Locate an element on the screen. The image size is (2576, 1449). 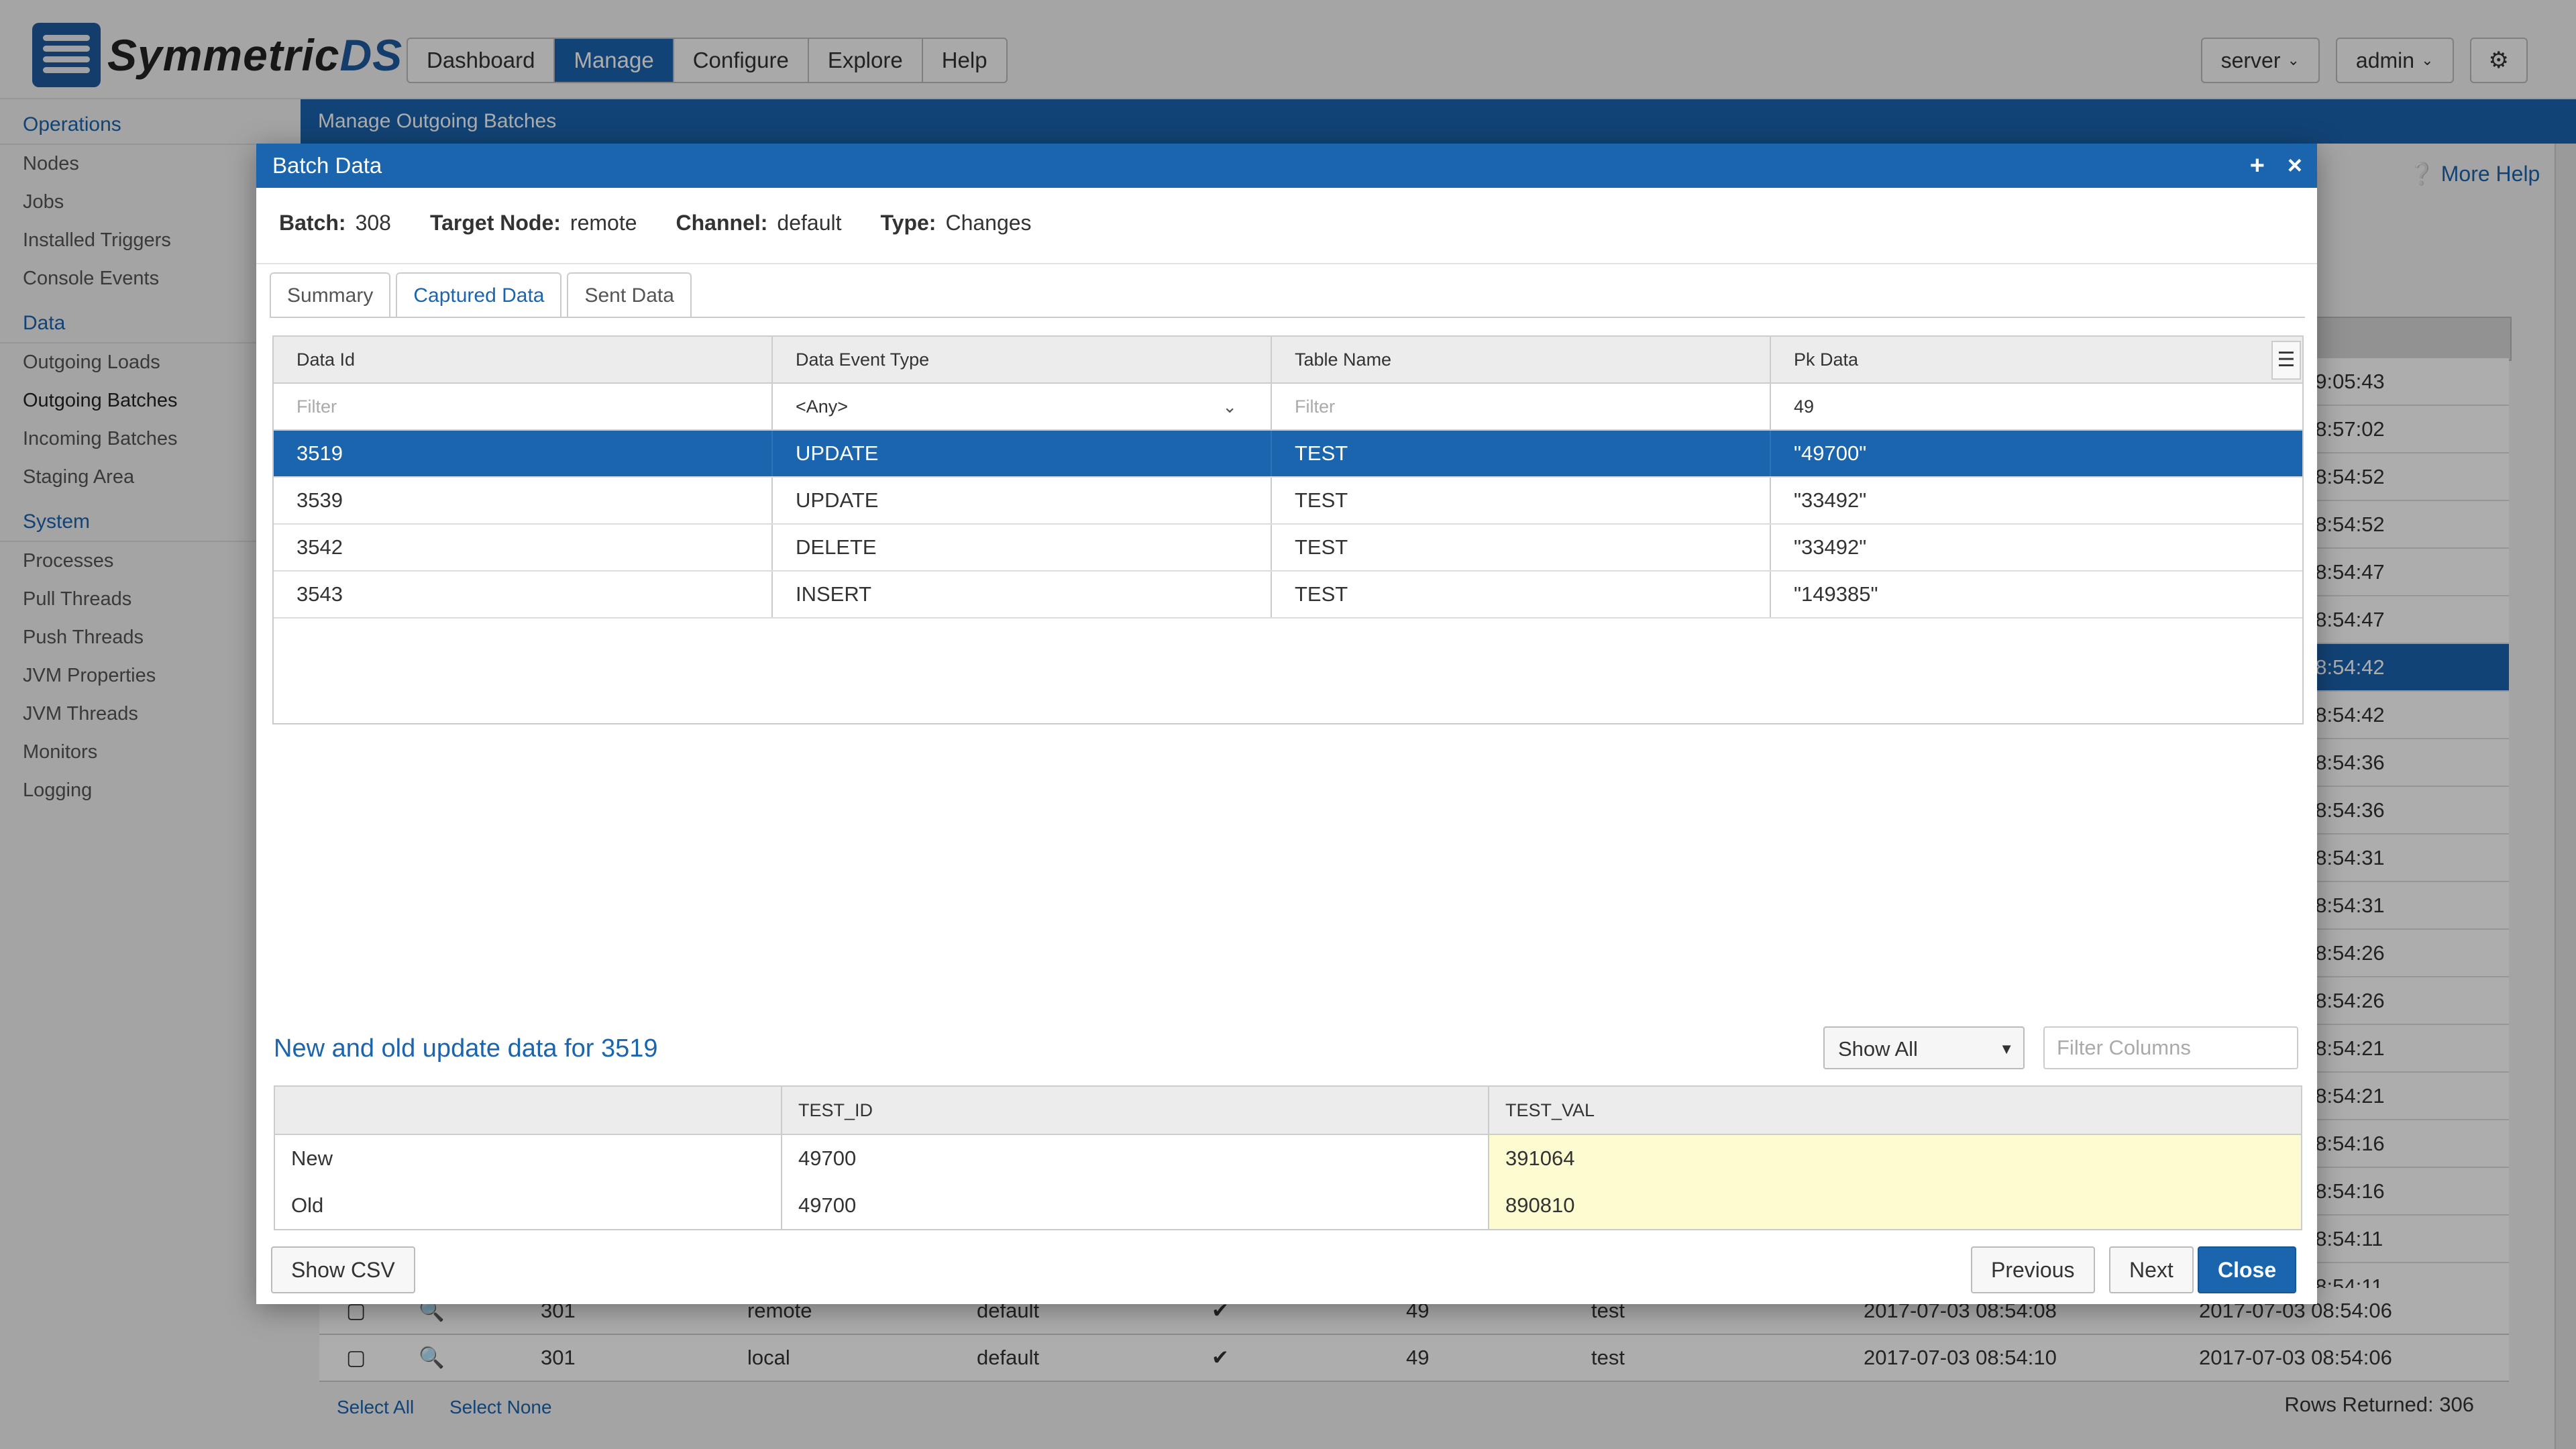
table-row: New 49700 391064 is located at coordinates (1288, 1159).